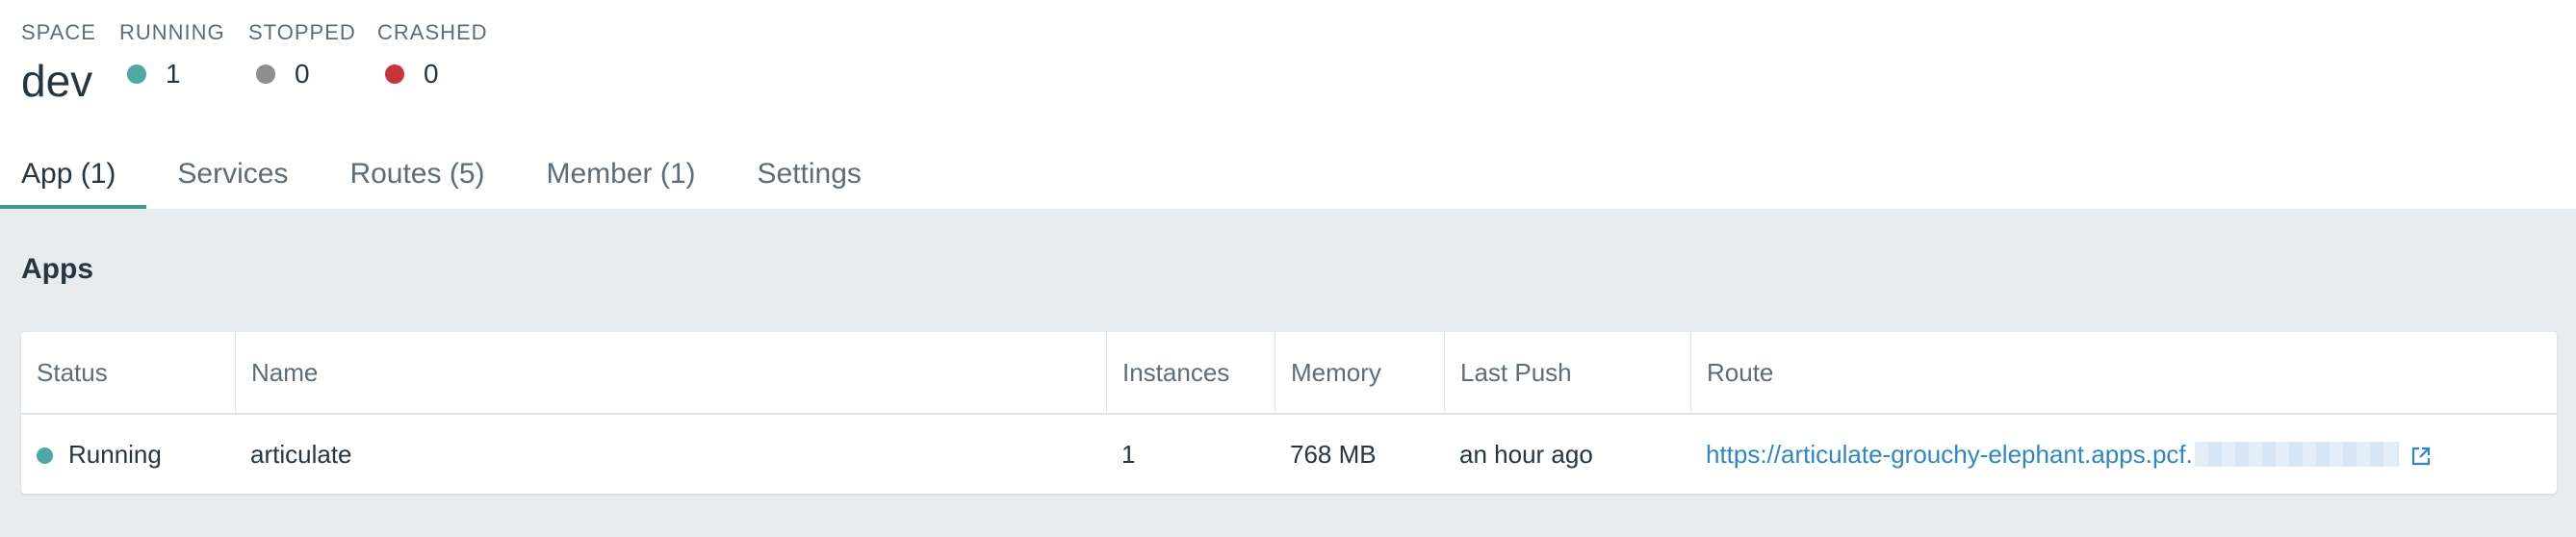  Describe the element at coordinates (394, 74) in the screenshot. I see `crashed-status-dot` at that location.